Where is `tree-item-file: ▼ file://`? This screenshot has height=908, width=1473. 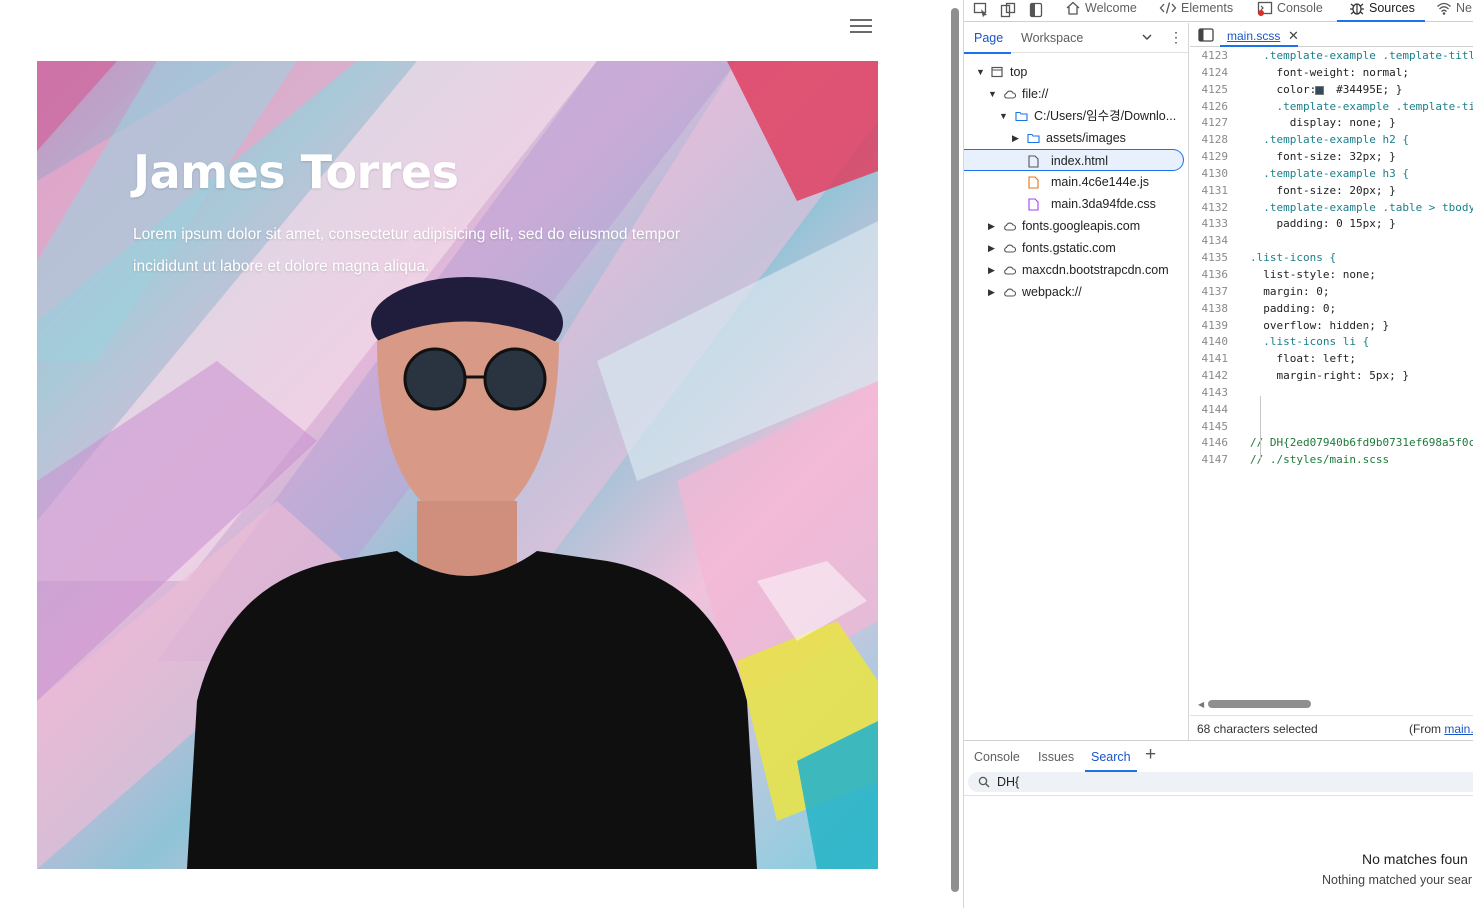
tree-item-file: ▼ file:// is located at coordinates (1076, 94).